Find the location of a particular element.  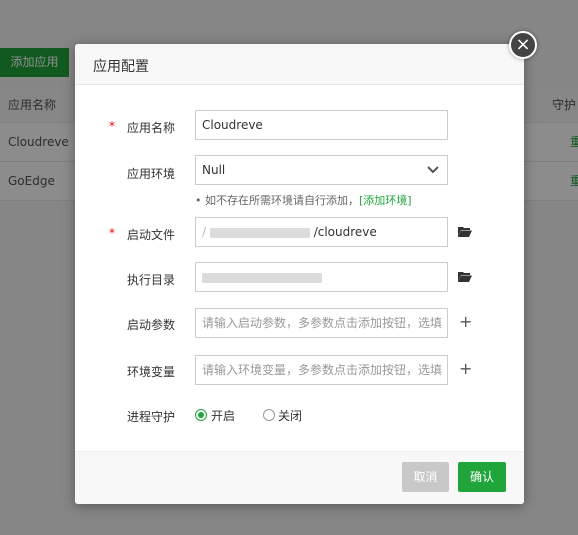

start-file-input: / /cloudreve is located at coordinates (321, 232).